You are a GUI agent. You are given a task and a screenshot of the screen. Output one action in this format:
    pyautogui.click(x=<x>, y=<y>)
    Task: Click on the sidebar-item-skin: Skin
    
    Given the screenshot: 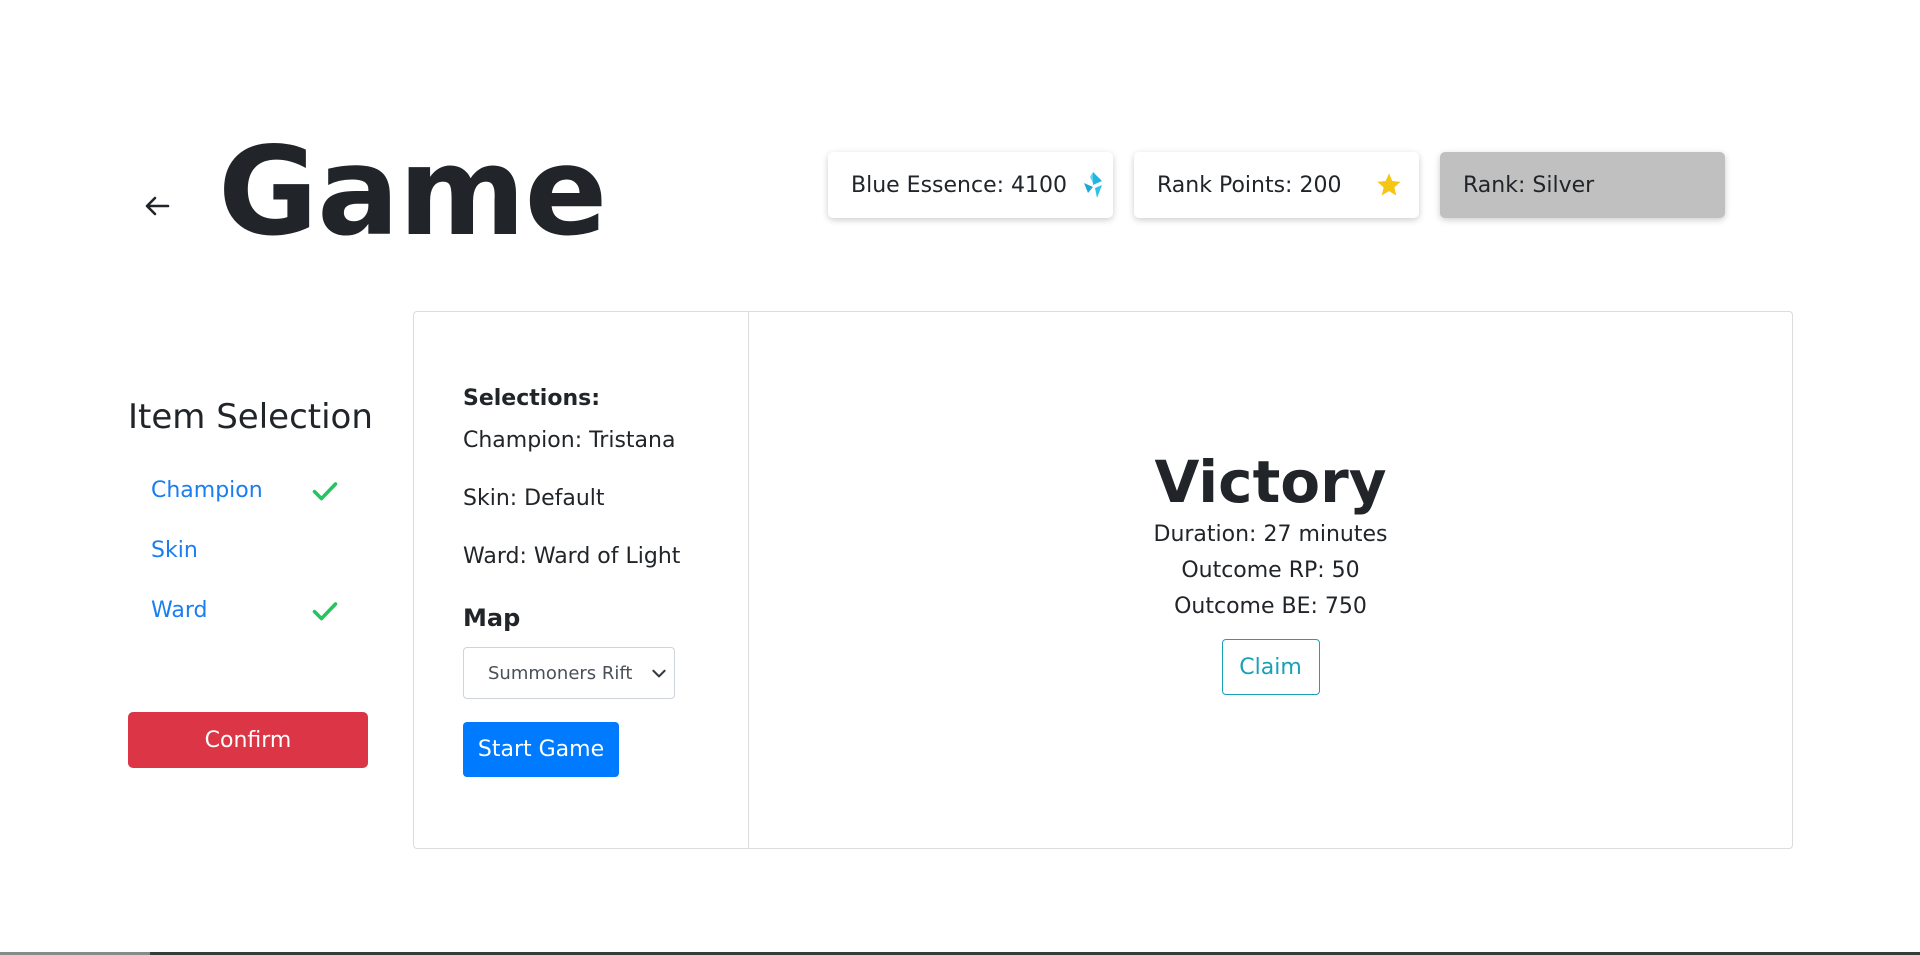 What is the action you would take?
    pyautogui.click(x=174, y=551)
    